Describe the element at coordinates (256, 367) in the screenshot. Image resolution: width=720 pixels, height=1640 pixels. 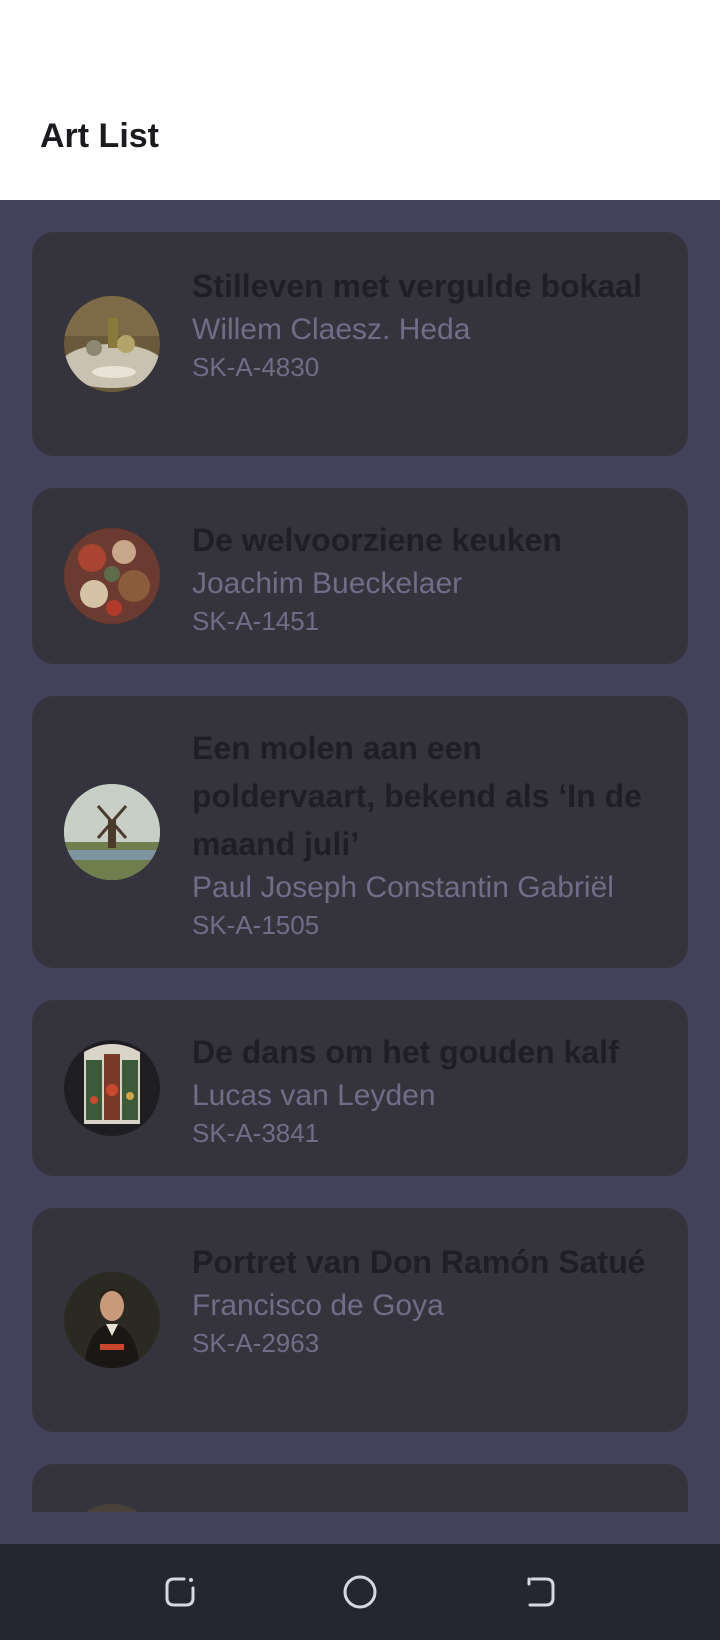
I see `artwork-id: SK-A-4830` at that location.